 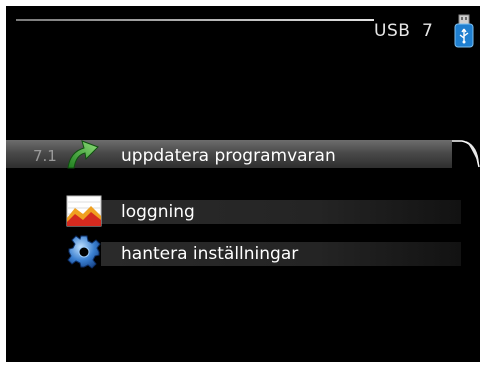 What do you see at coordinates (466, 154) in the screenshot?
I see `page-curl-decoration` at bounding box center [466, 154].